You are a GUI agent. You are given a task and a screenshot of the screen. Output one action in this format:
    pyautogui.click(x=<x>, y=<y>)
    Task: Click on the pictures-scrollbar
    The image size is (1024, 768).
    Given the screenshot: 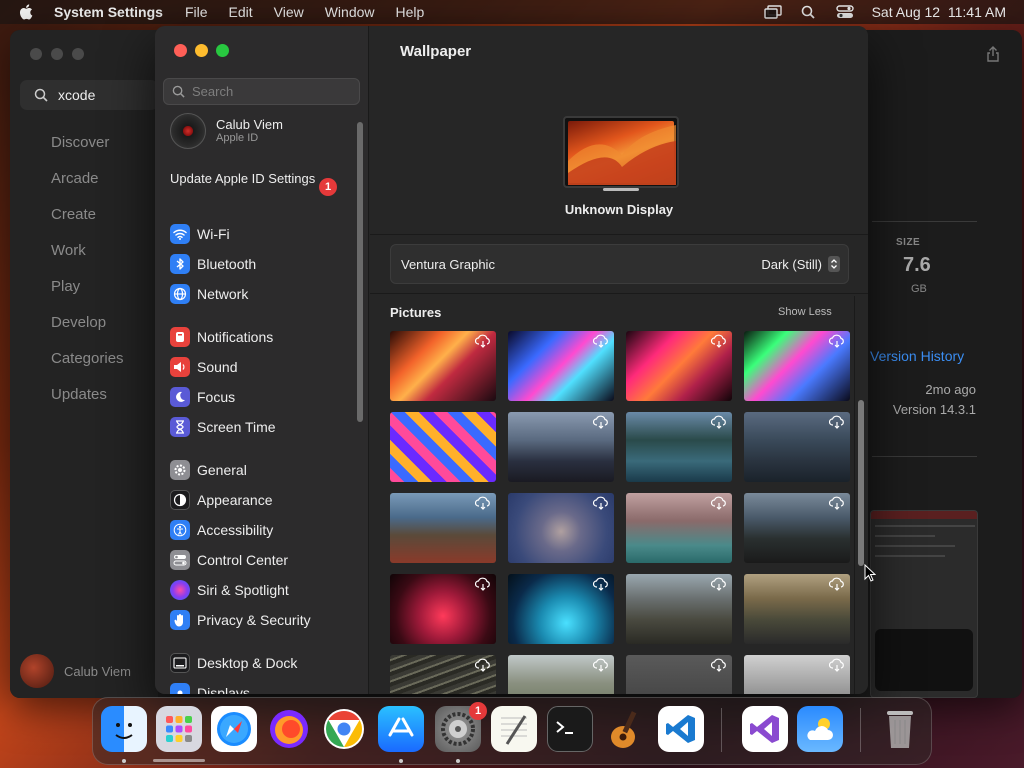 What is the action you would take?
    pyautogui.click(x=861, y=483)
    